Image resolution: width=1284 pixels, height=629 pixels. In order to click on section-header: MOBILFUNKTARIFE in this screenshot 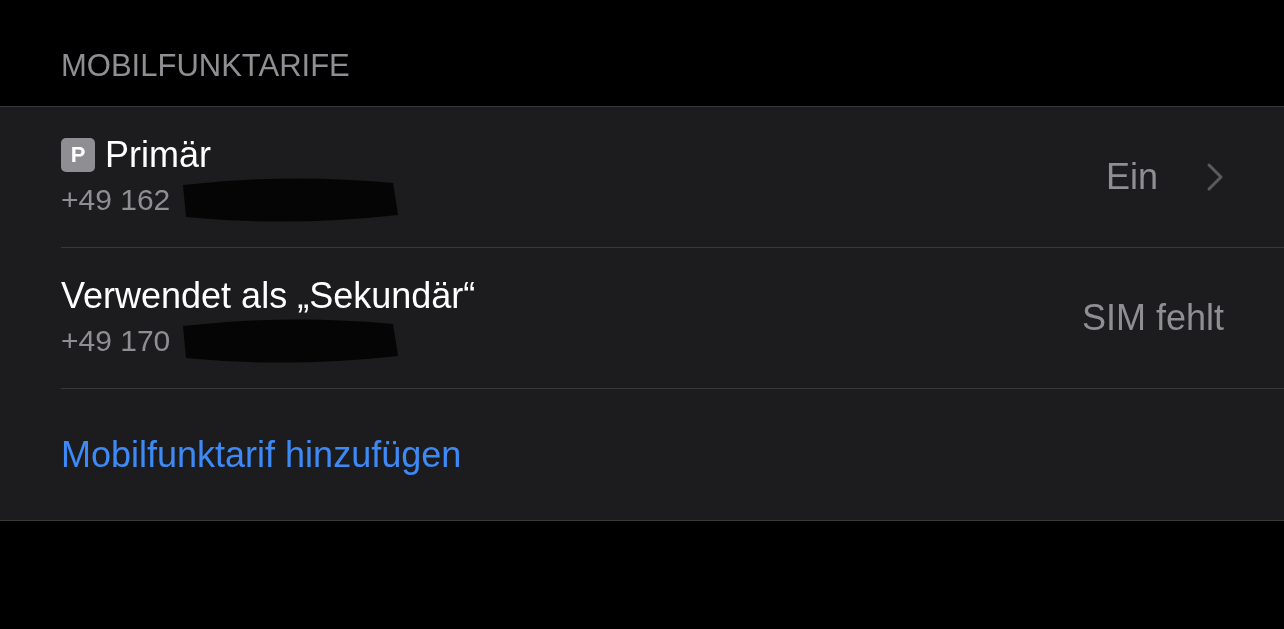, I will do `click(205, 65)`.